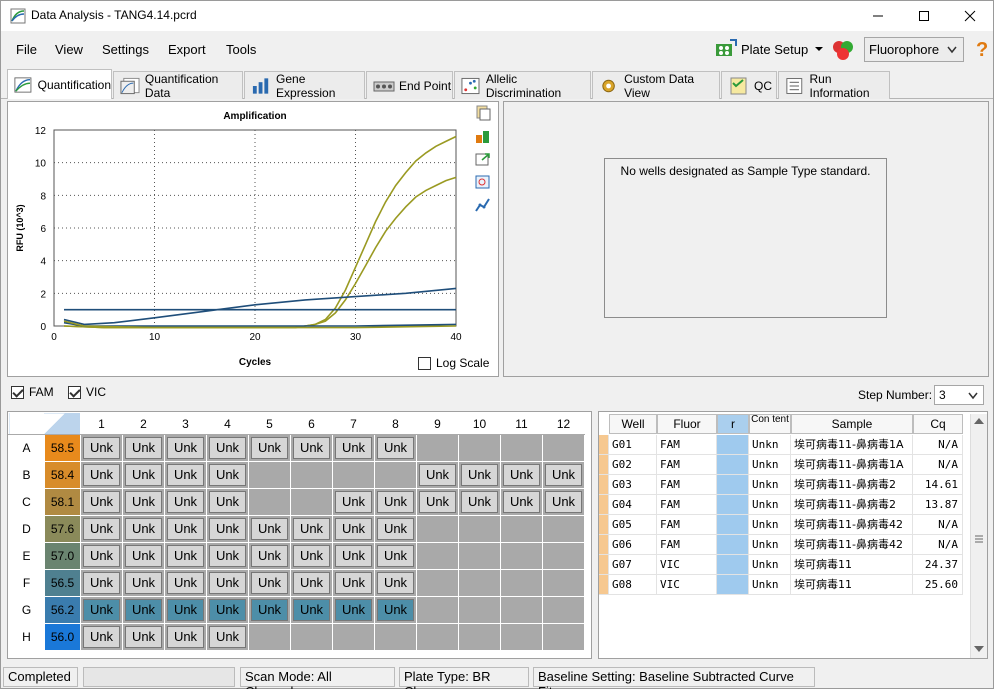 The width and height of the screenshot is (994, 689). Describe the element at coordinates (227, 423) in the screenshot. I see `plate-column-header: 4` at that location.